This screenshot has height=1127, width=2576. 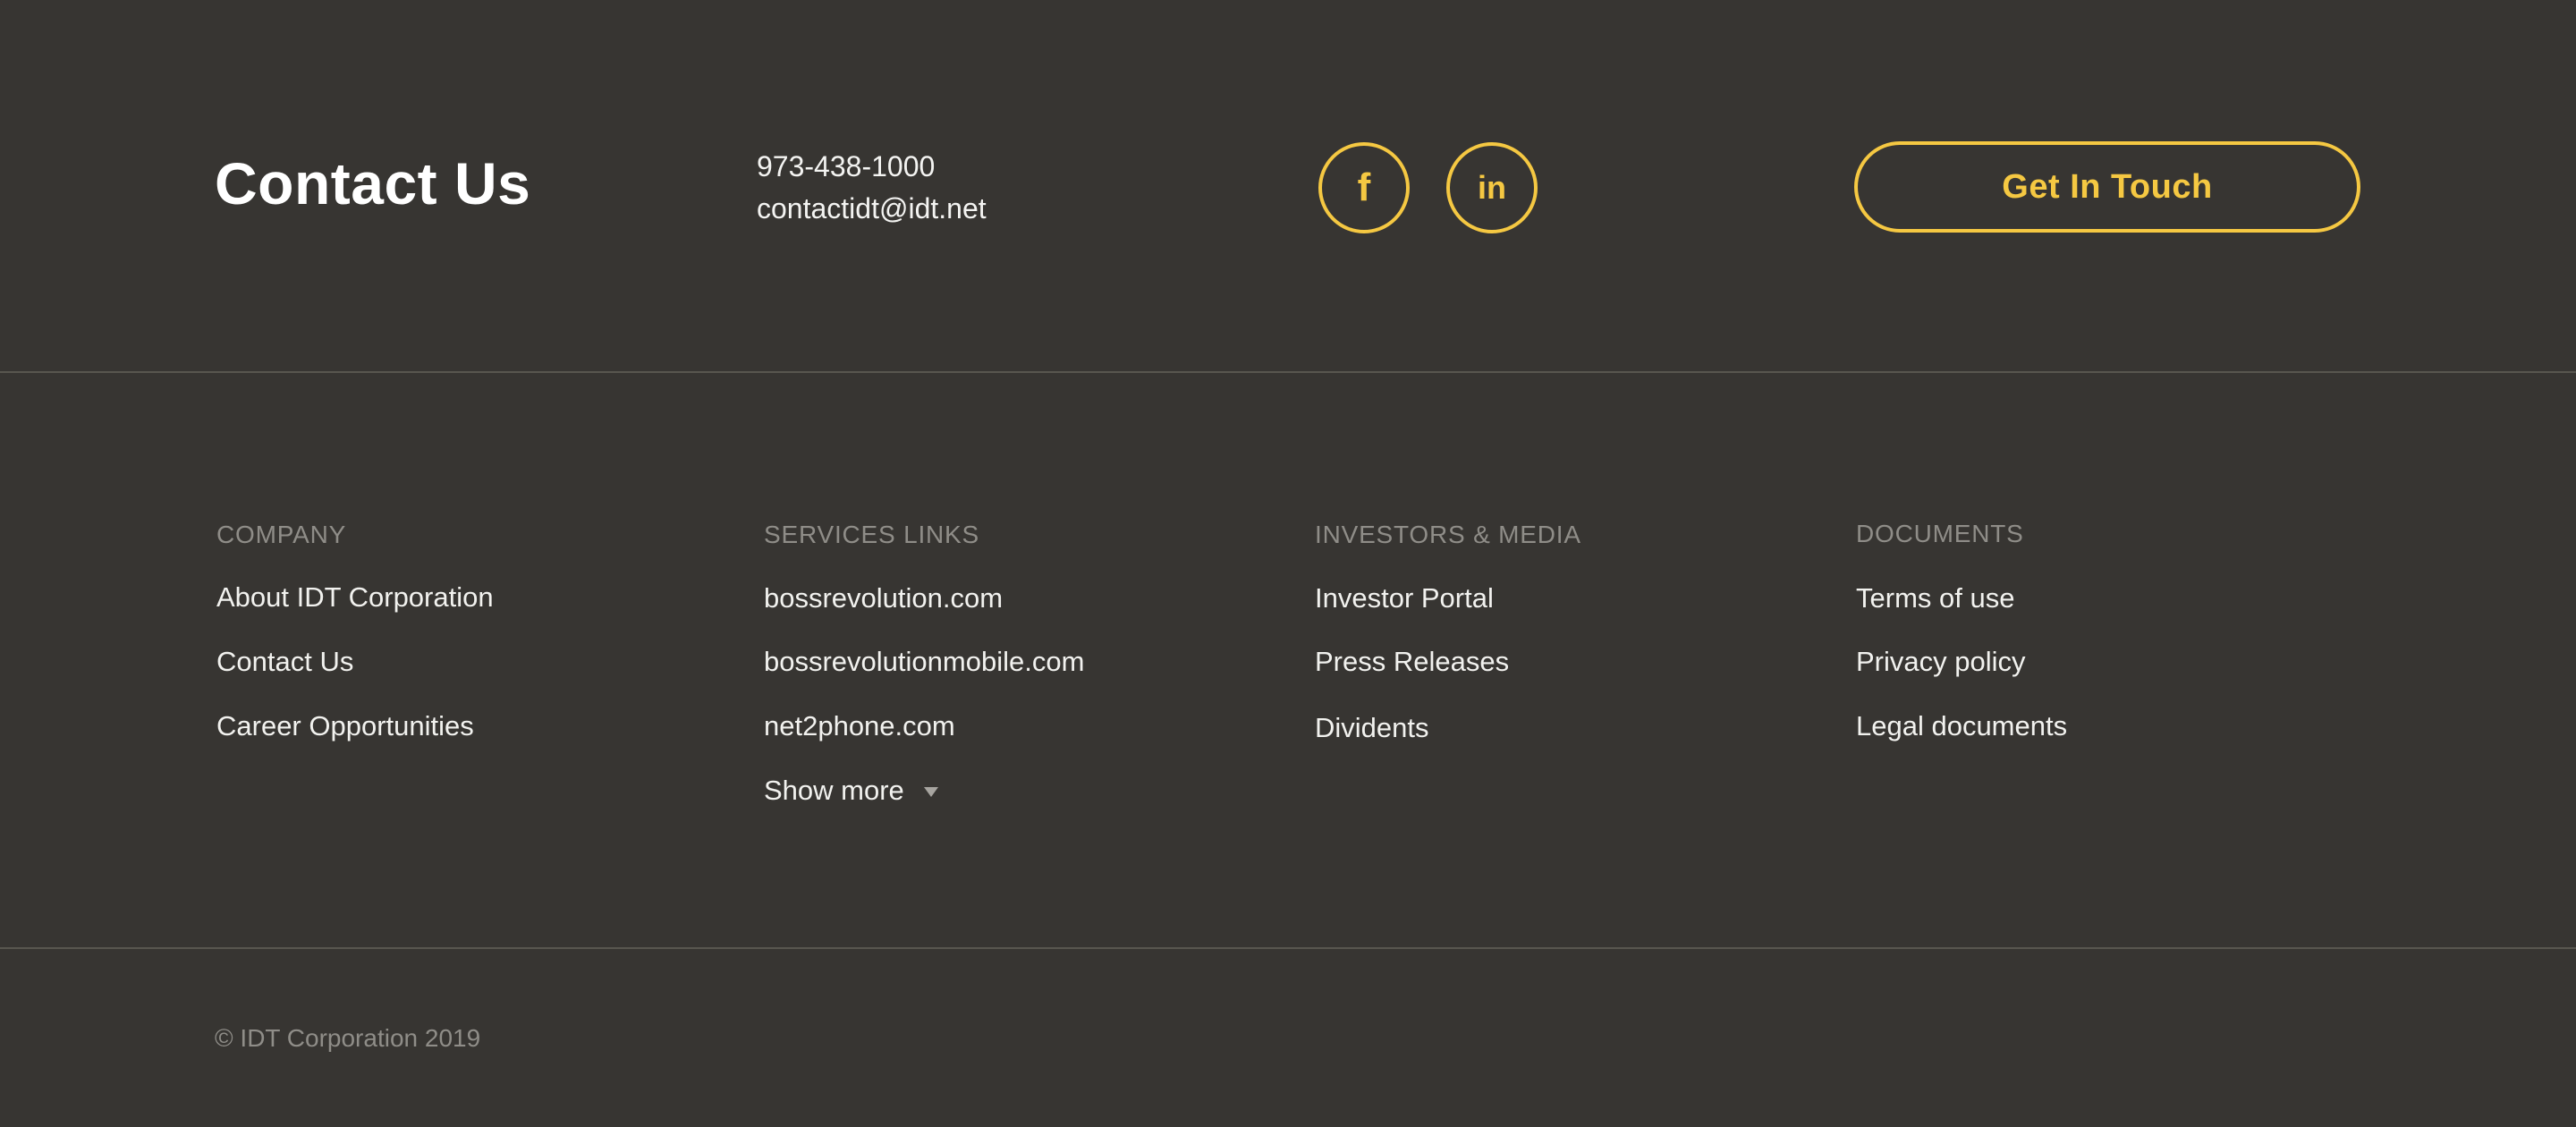 I want to click on documents-heading: DOCUMENTS, so click(x=1940, y=533).